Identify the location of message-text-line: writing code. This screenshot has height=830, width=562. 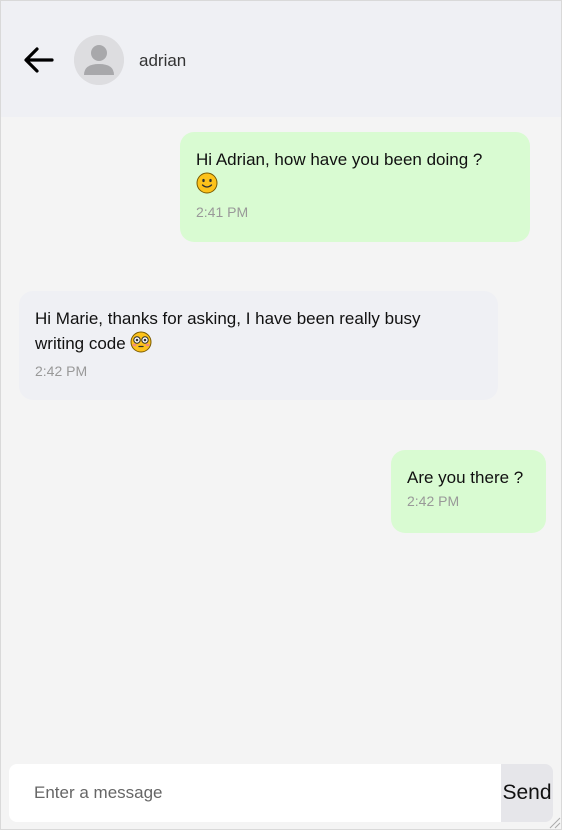
(80, 343).